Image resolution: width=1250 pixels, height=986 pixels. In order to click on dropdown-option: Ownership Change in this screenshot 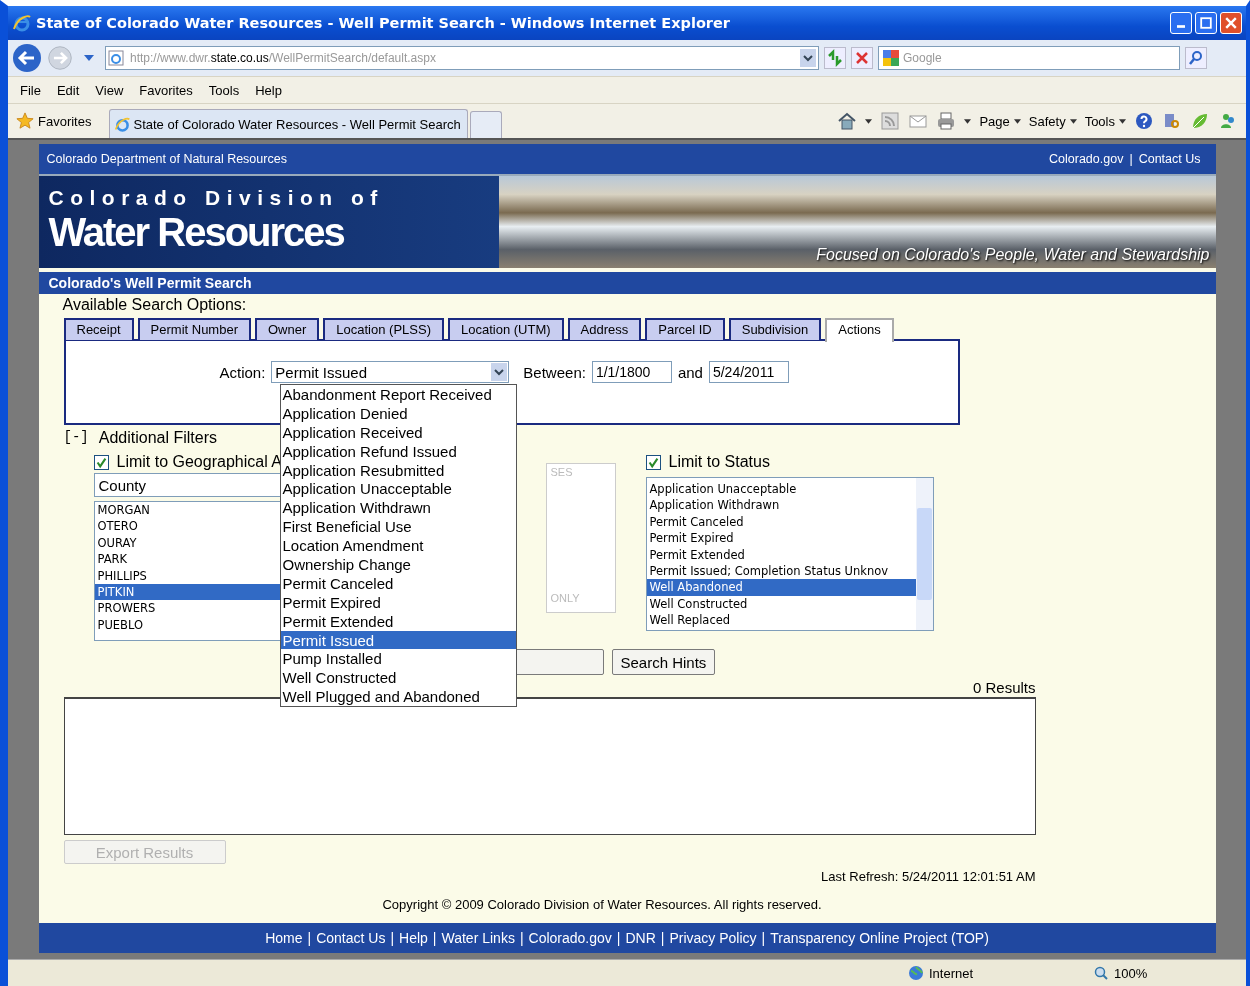, I will do `click(398, 564)`.